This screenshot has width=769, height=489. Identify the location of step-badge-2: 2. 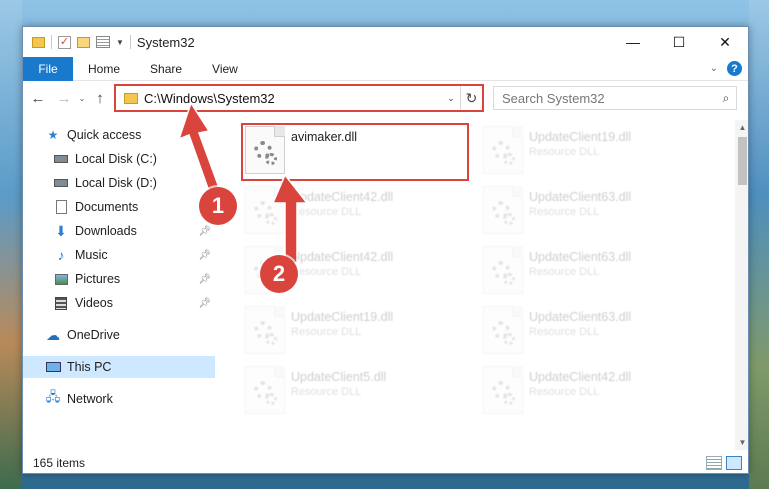
(279, 274).